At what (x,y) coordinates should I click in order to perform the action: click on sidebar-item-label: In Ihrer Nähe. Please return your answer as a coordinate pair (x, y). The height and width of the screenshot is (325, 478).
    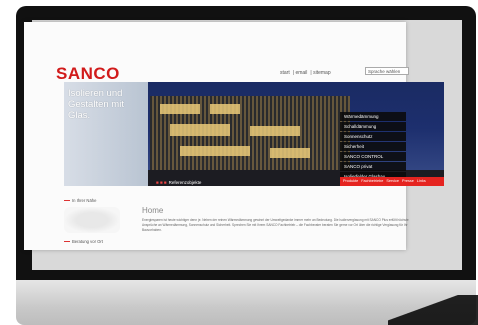
    Looking at the image, I should click on (84, 200).